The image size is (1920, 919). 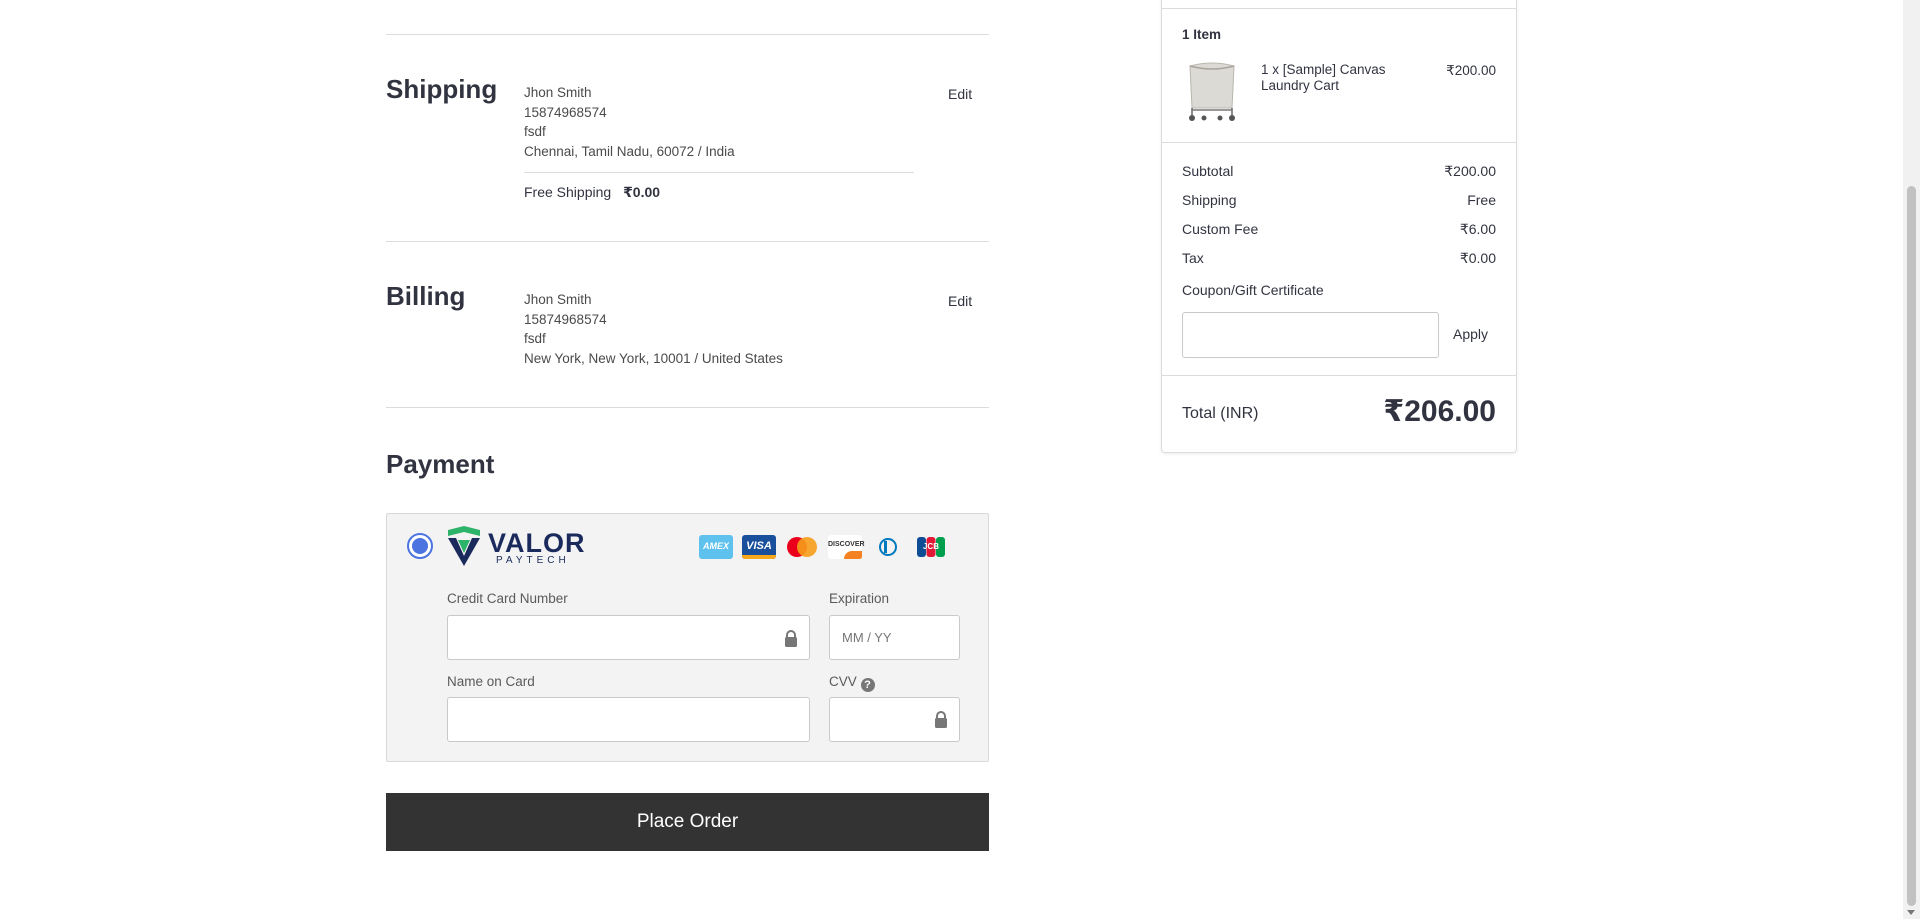 I want to click on mastercard-icon, so click(x=802, y=547).